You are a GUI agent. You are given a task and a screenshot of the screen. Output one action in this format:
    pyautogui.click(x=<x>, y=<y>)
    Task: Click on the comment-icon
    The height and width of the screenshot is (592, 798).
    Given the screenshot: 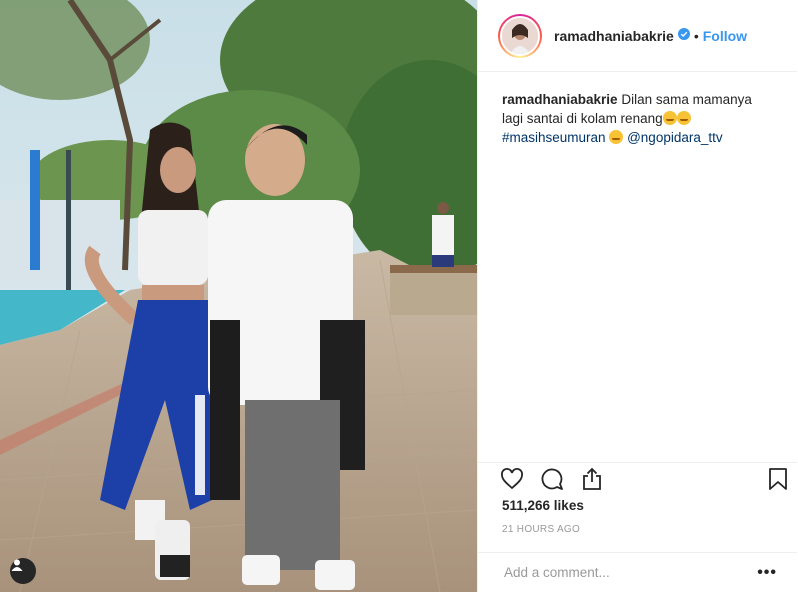 What is the action you would take?
    pyautogui.click(x=552, y=479)
    